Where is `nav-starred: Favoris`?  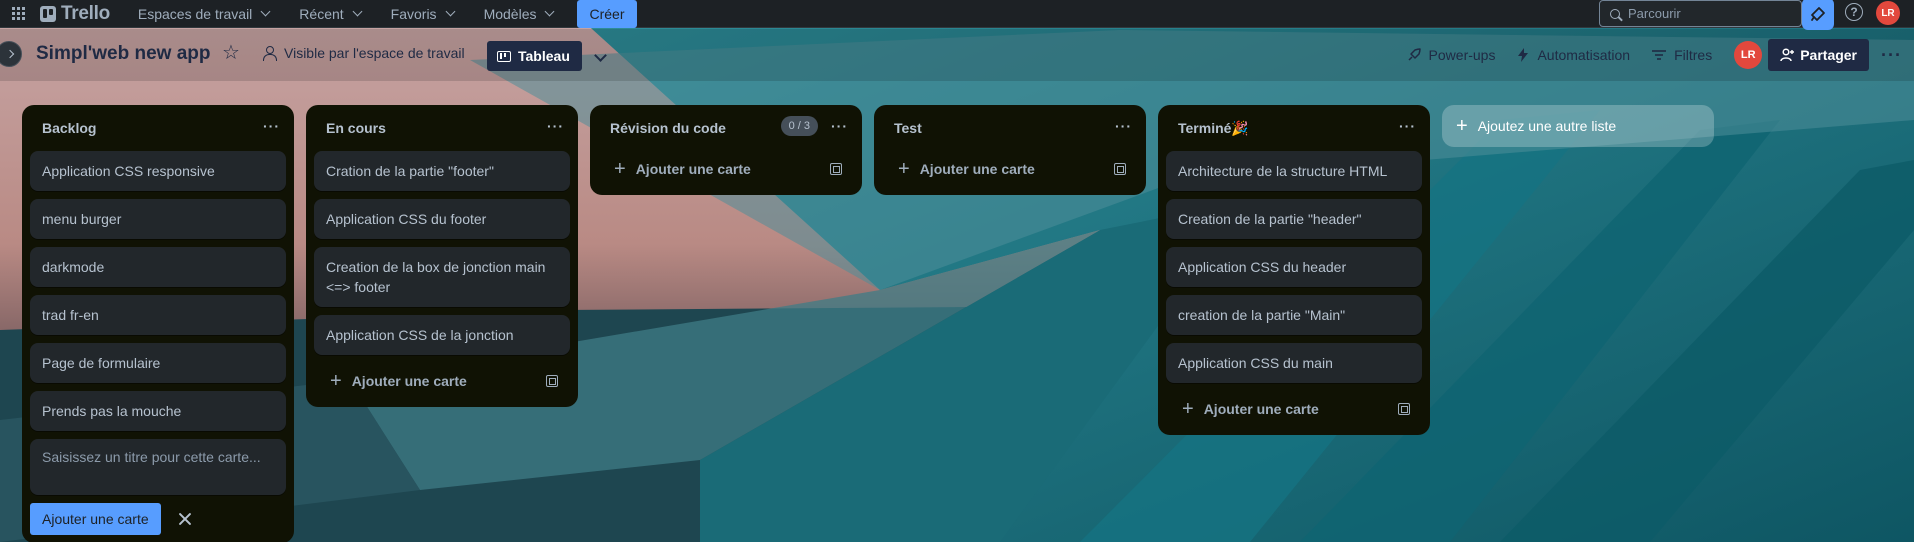
nav-starred: Favoris is located at coordinates (422, 14).